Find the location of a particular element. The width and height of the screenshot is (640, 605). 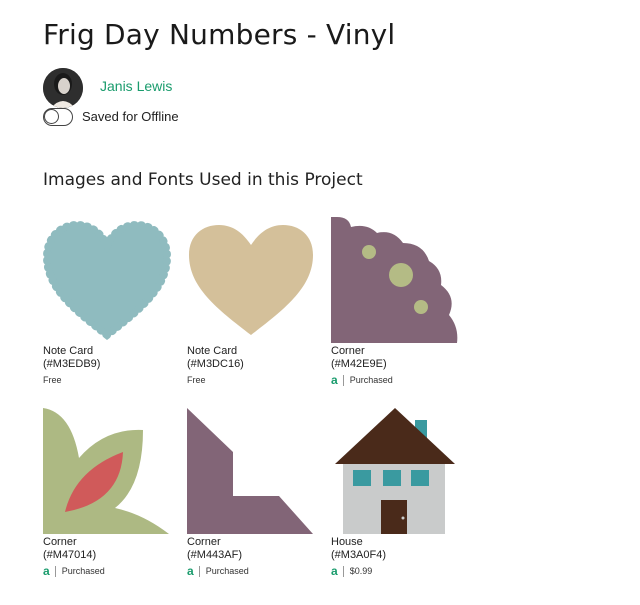

item-code: (#M3DC16) is located at coordinates (215, 364).